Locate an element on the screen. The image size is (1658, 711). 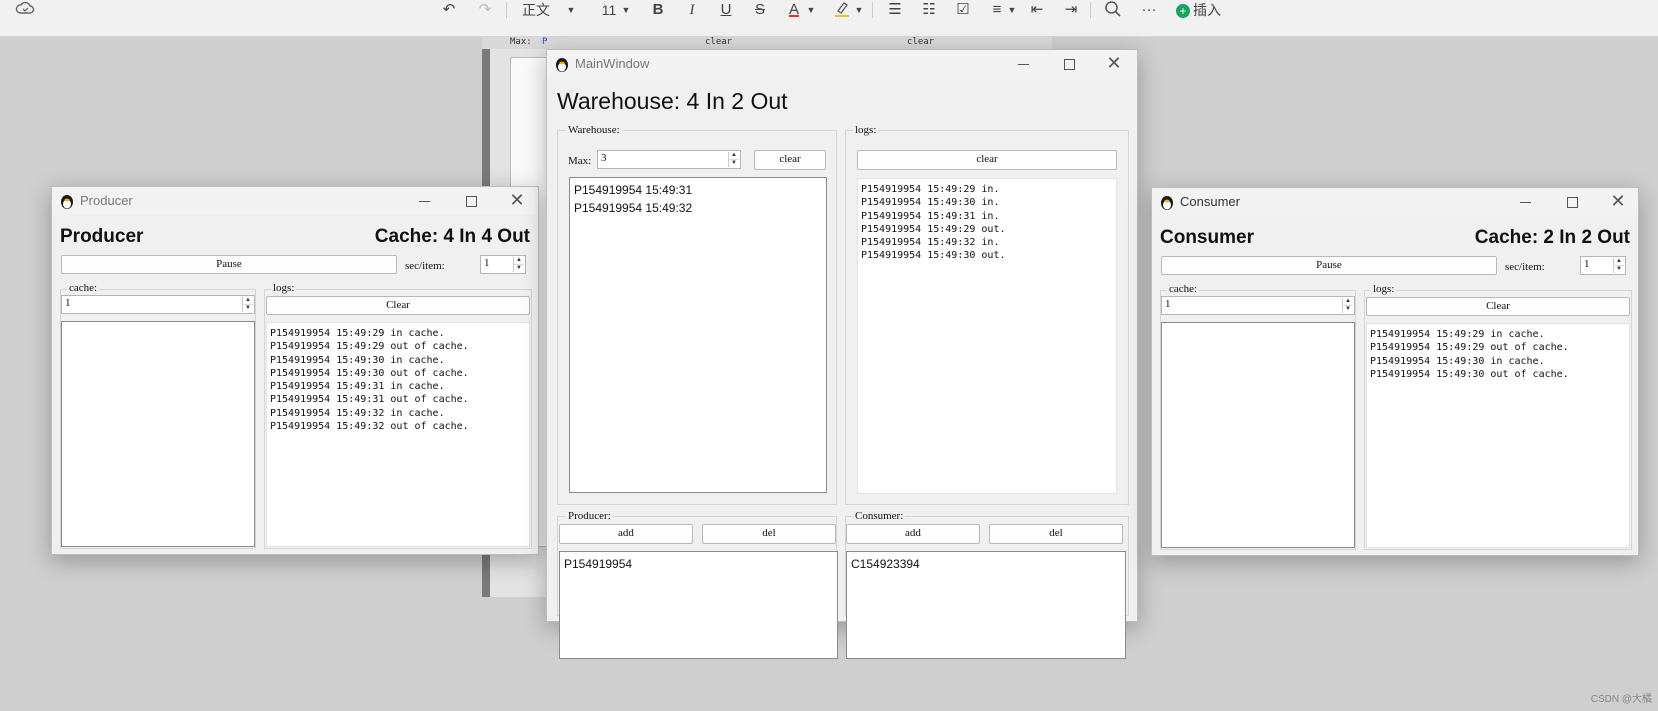
undo-icon: ↶ is located at coordinates (449, 11).